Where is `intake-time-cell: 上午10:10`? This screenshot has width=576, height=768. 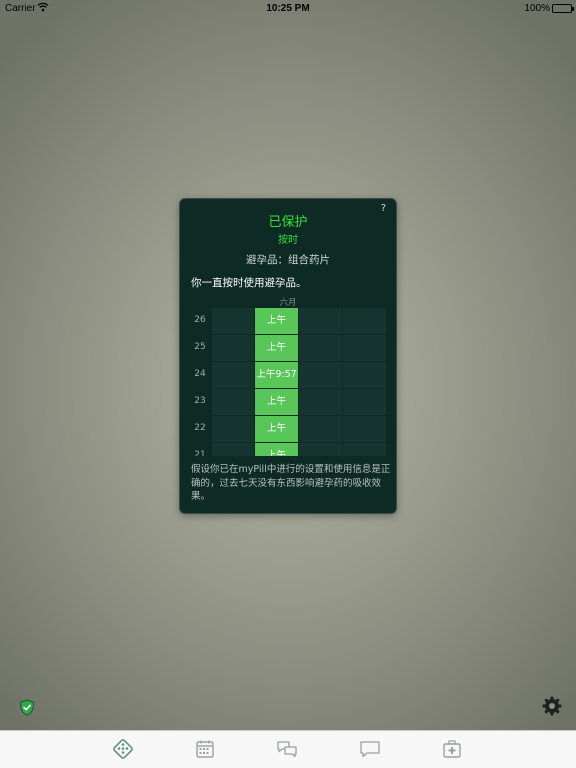 intake-time-cell: 上午10:10 is located at coordinates (276, 330).